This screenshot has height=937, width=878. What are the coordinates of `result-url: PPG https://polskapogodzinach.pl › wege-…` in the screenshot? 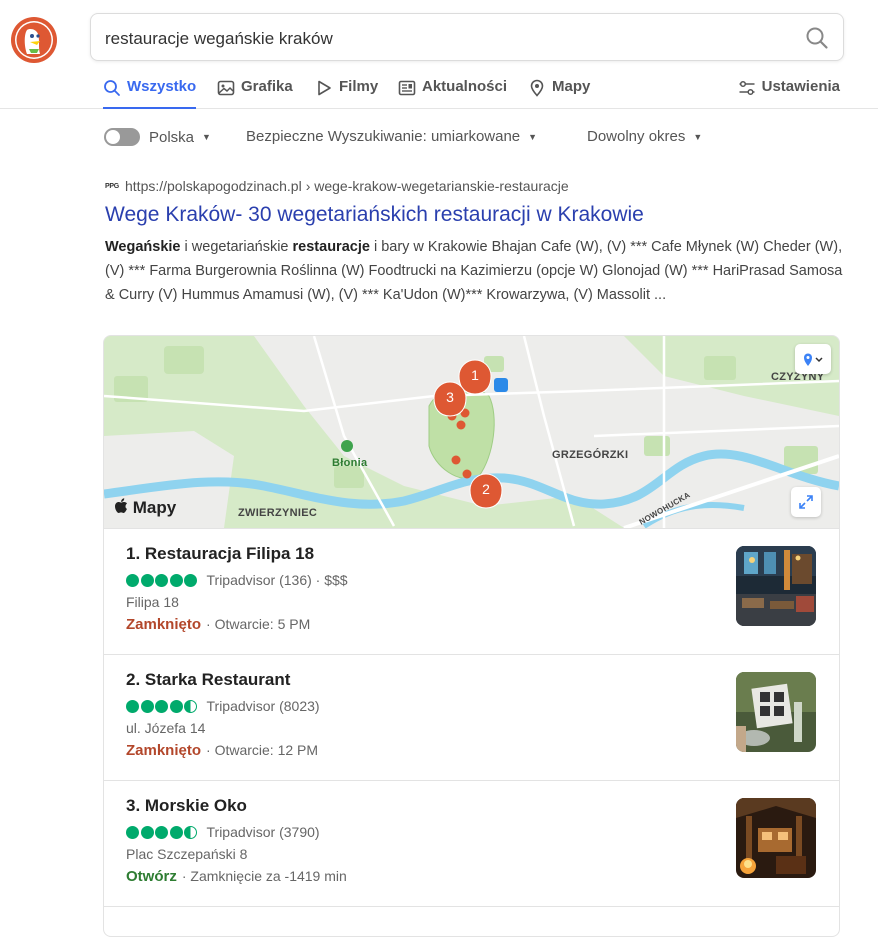 It's located at (475, 186).